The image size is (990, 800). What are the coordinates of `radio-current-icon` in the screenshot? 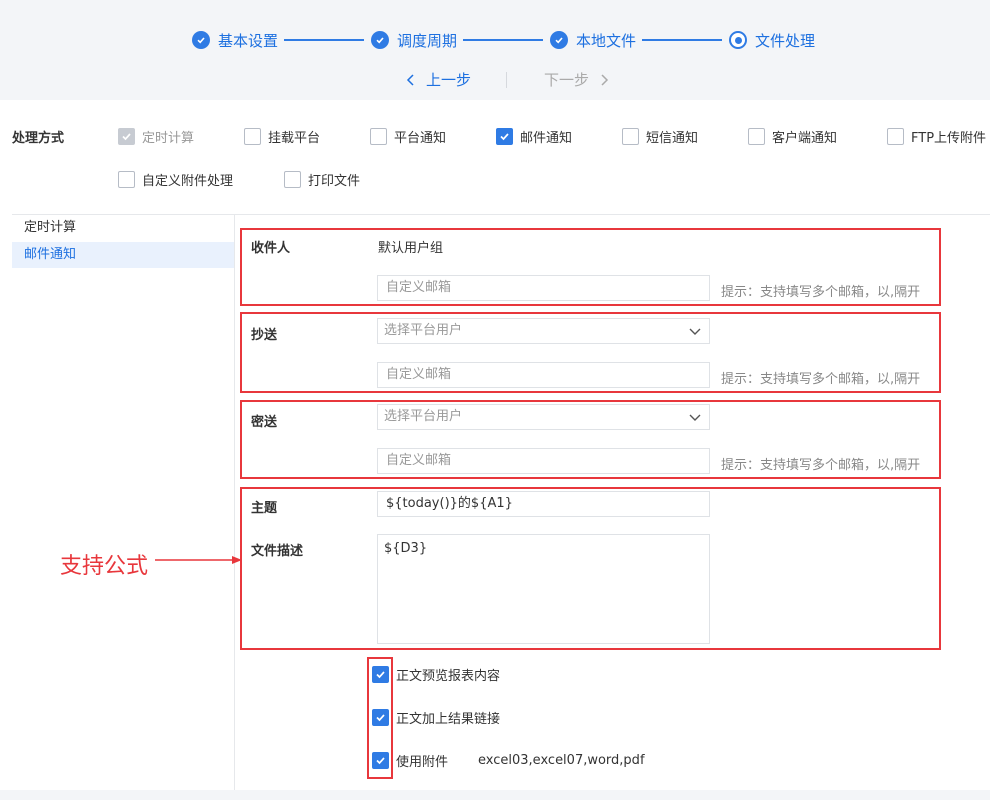 It's located at (738, 40).